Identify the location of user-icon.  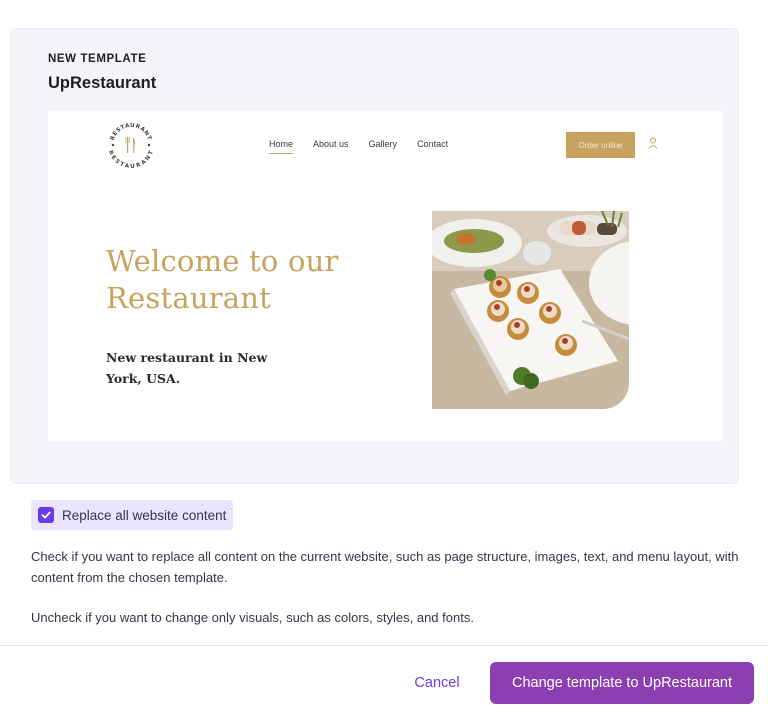
(653, 143).